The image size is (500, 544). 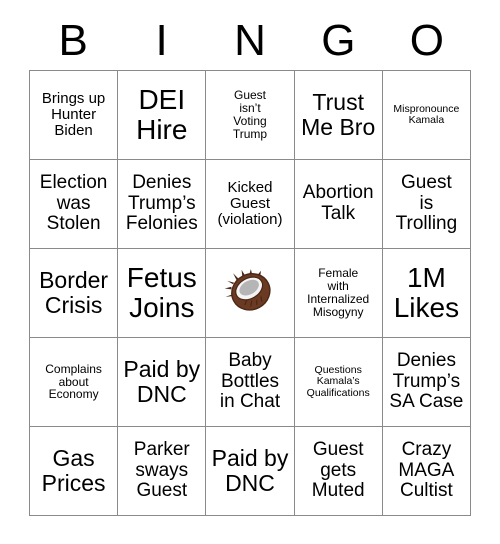 What do you see at coordinates (161, 40) in the screenshot?
I see `header-letter-i: I` at bounding box center [161, 40].